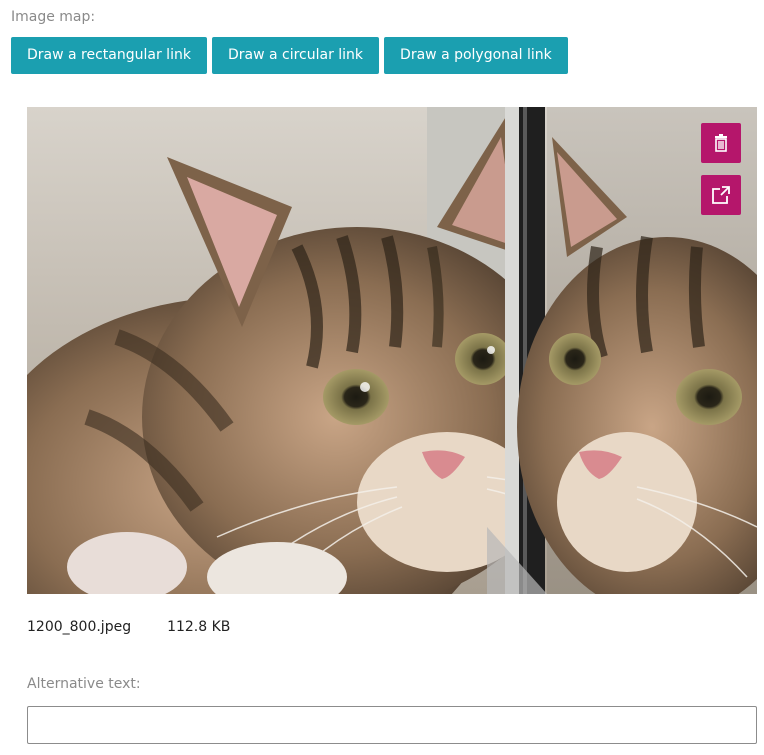 Image resolution: width=764 pixels, height=755 pixels. I want to click on file-size: 112.8 KB, so click(199, 627).